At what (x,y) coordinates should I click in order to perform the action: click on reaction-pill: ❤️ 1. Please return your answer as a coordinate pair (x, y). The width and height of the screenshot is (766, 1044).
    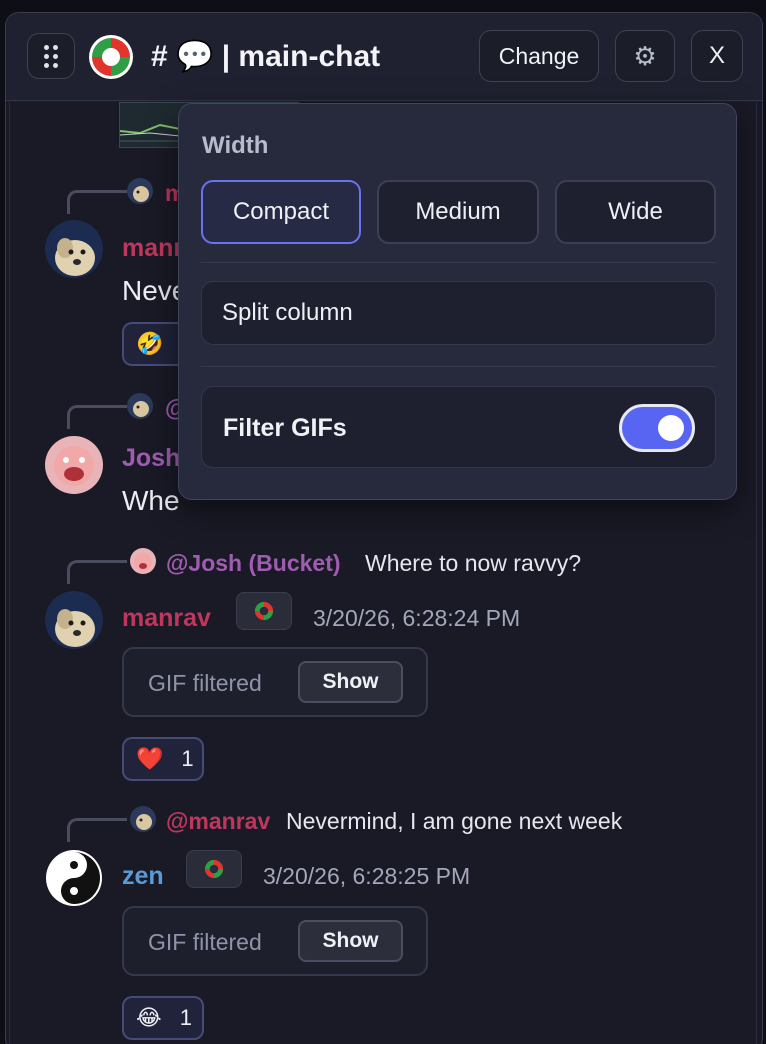
    Looking at the image, I should click on (163, 759).